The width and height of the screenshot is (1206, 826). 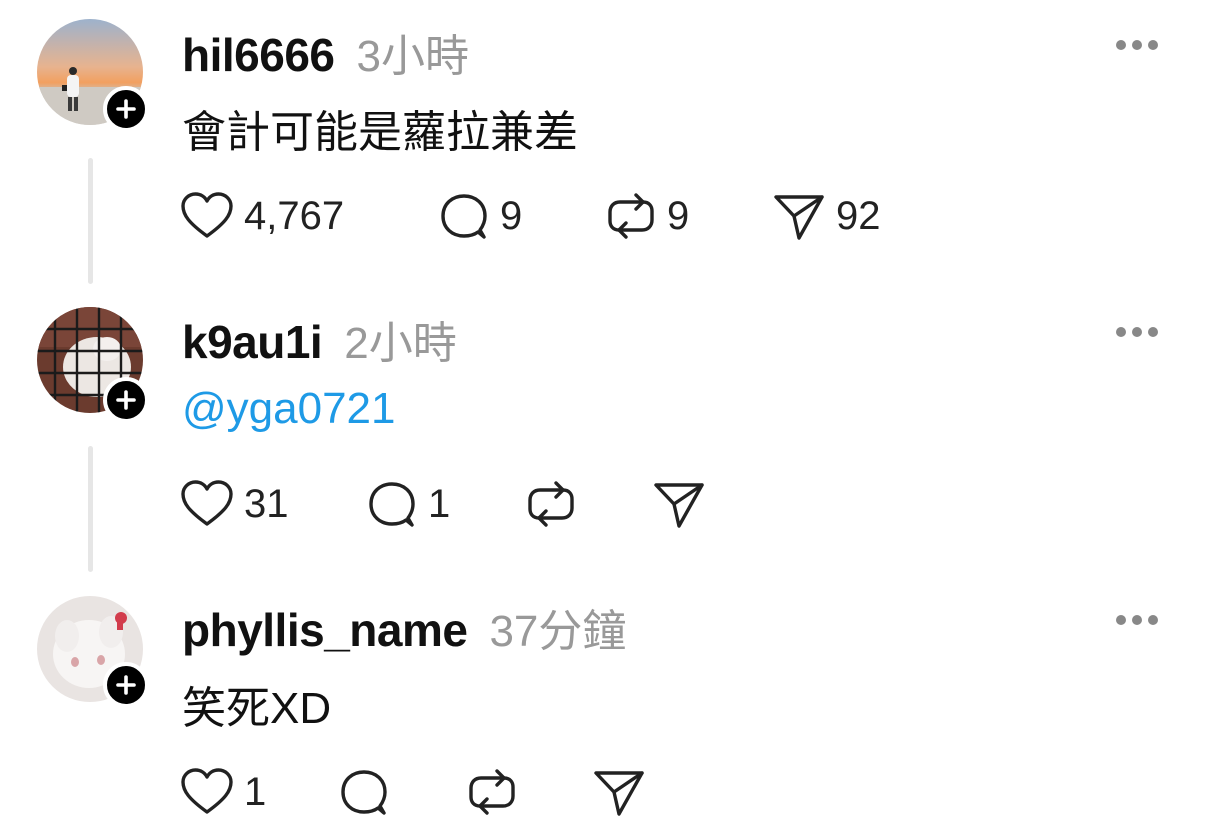 I want to click on more-options-button, so click(x=1137, y=620).